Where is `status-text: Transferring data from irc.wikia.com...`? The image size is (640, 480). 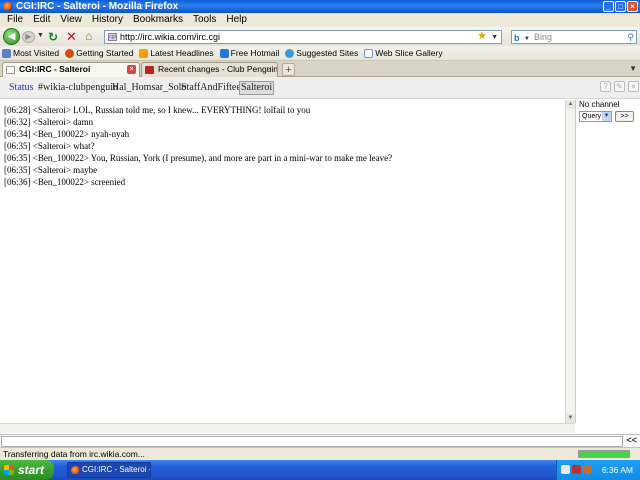 status-text: Transferring data from irc.wikia.com... is located at coordinates (74, 454).